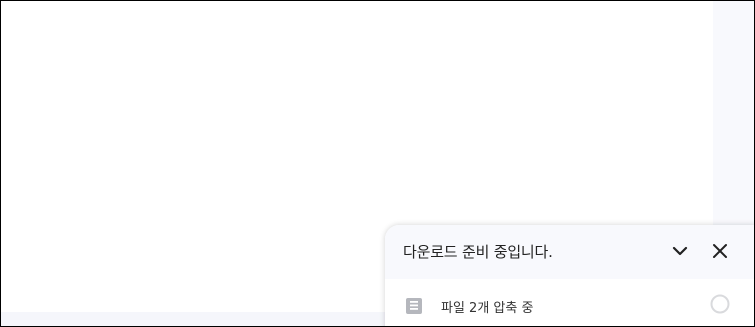 The height and width of the screenshot is (327, 755). What do you see at coordinates (569, 252) in the screenshot?
I see `download-panel-header: 다운로드 준비 중입니다.` at bounding box center [569, 252].